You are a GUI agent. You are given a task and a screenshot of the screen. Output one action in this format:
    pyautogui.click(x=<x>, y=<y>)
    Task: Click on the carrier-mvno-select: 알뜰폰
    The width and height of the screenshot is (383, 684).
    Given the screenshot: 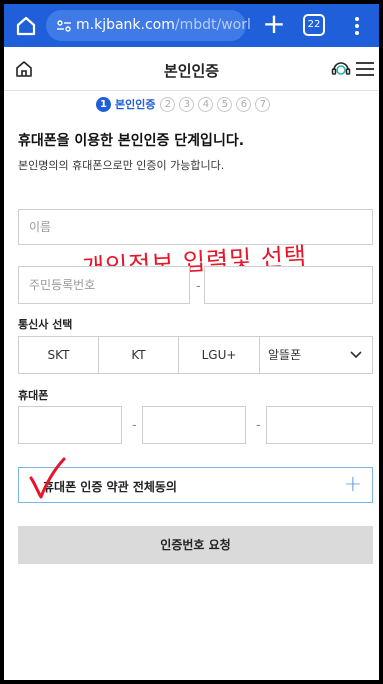 What is the action you would take?
    pyautogui.click(x=316, y=355)
    